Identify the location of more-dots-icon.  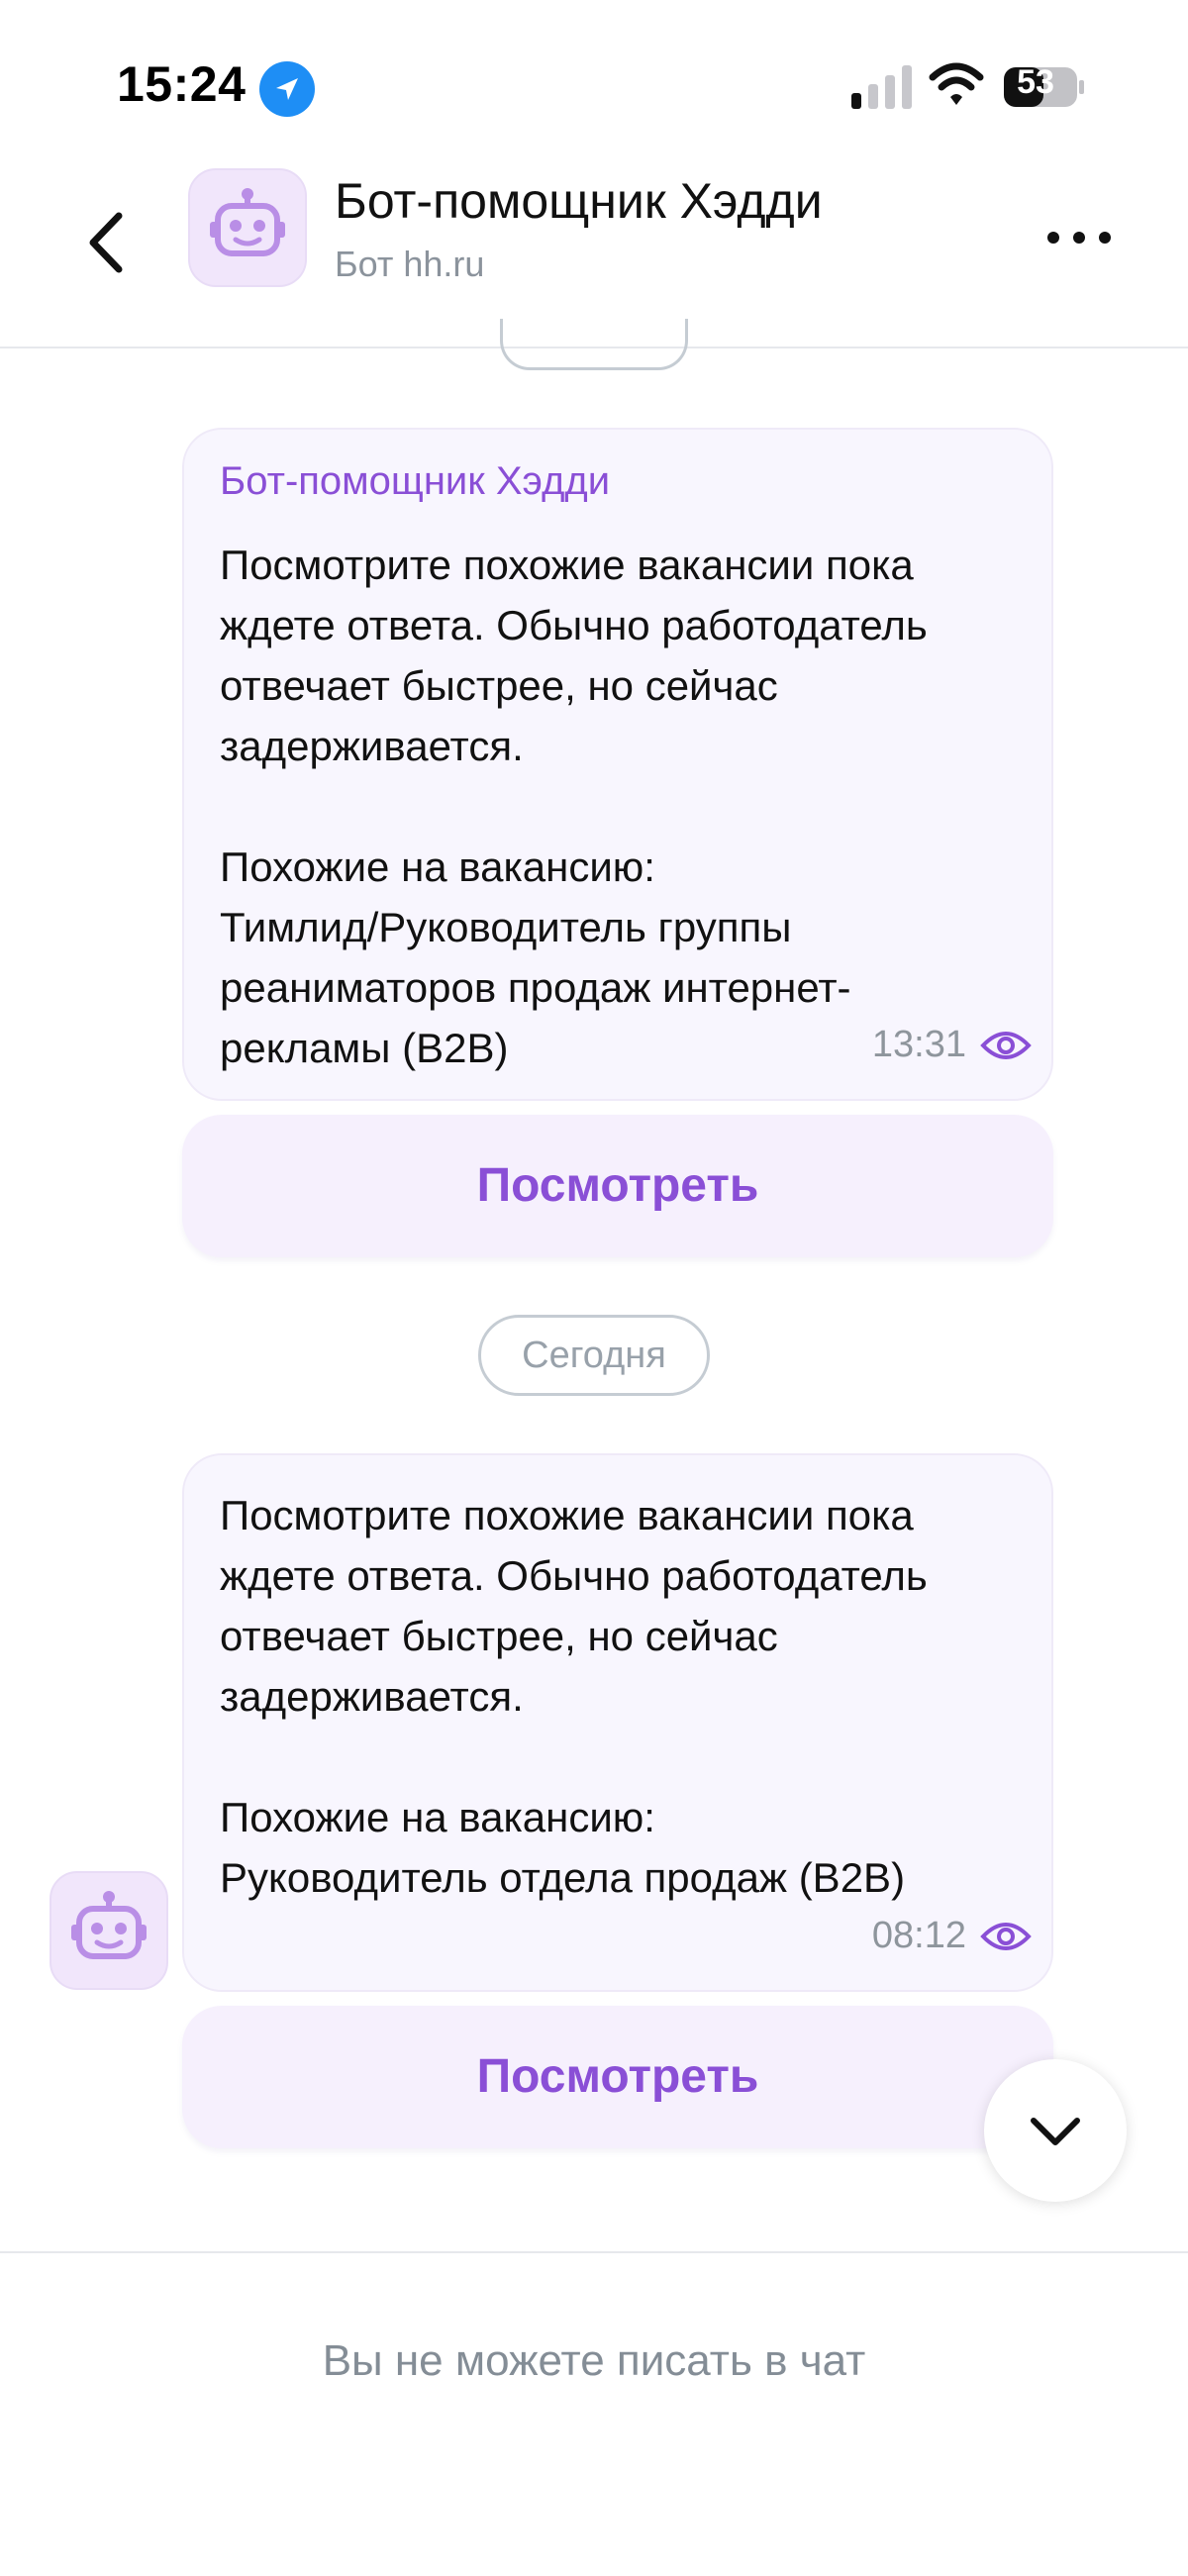
(1079, 238).